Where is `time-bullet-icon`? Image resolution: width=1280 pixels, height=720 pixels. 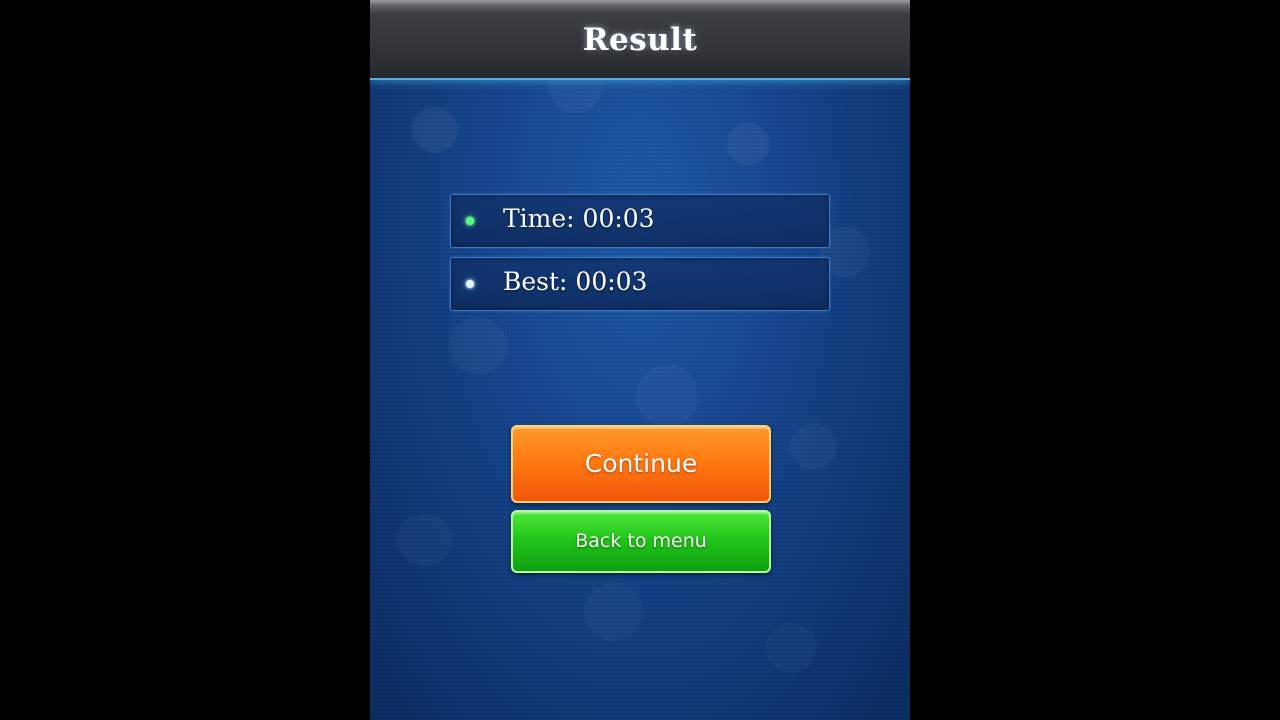
time-bullet-icon is located at coordinates (470, 221).